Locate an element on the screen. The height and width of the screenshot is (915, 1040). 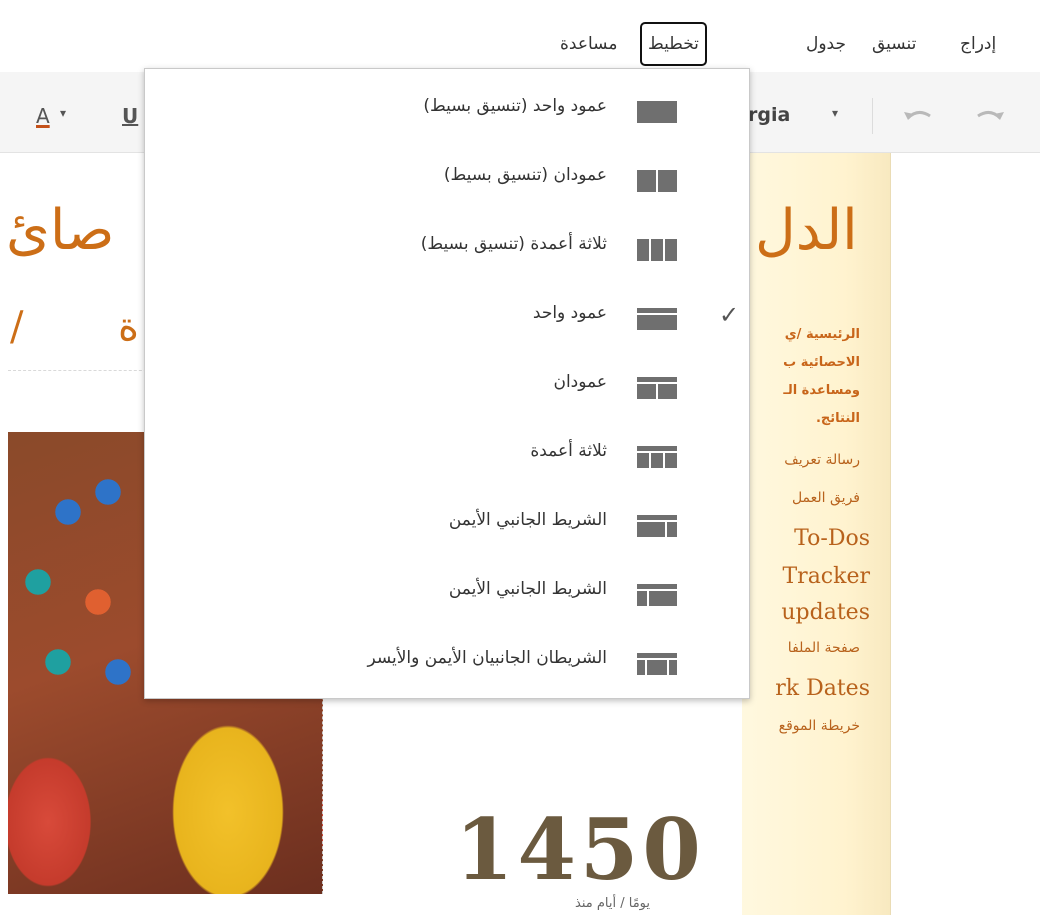
layout-option-three-columns-simple: ثلاثة أعمدة (تنسيق بسيط) is located at coordinates (447, 247).